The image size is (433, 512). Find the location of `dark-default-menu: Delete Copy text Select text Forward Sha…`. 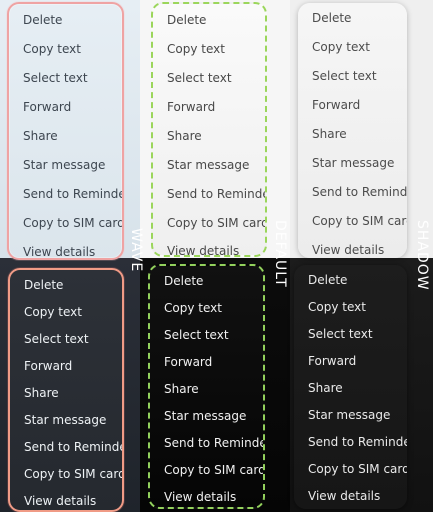

dark-default-menu: Delete Copy text Select text Forward Sha… is located at coordinates (206, 386).